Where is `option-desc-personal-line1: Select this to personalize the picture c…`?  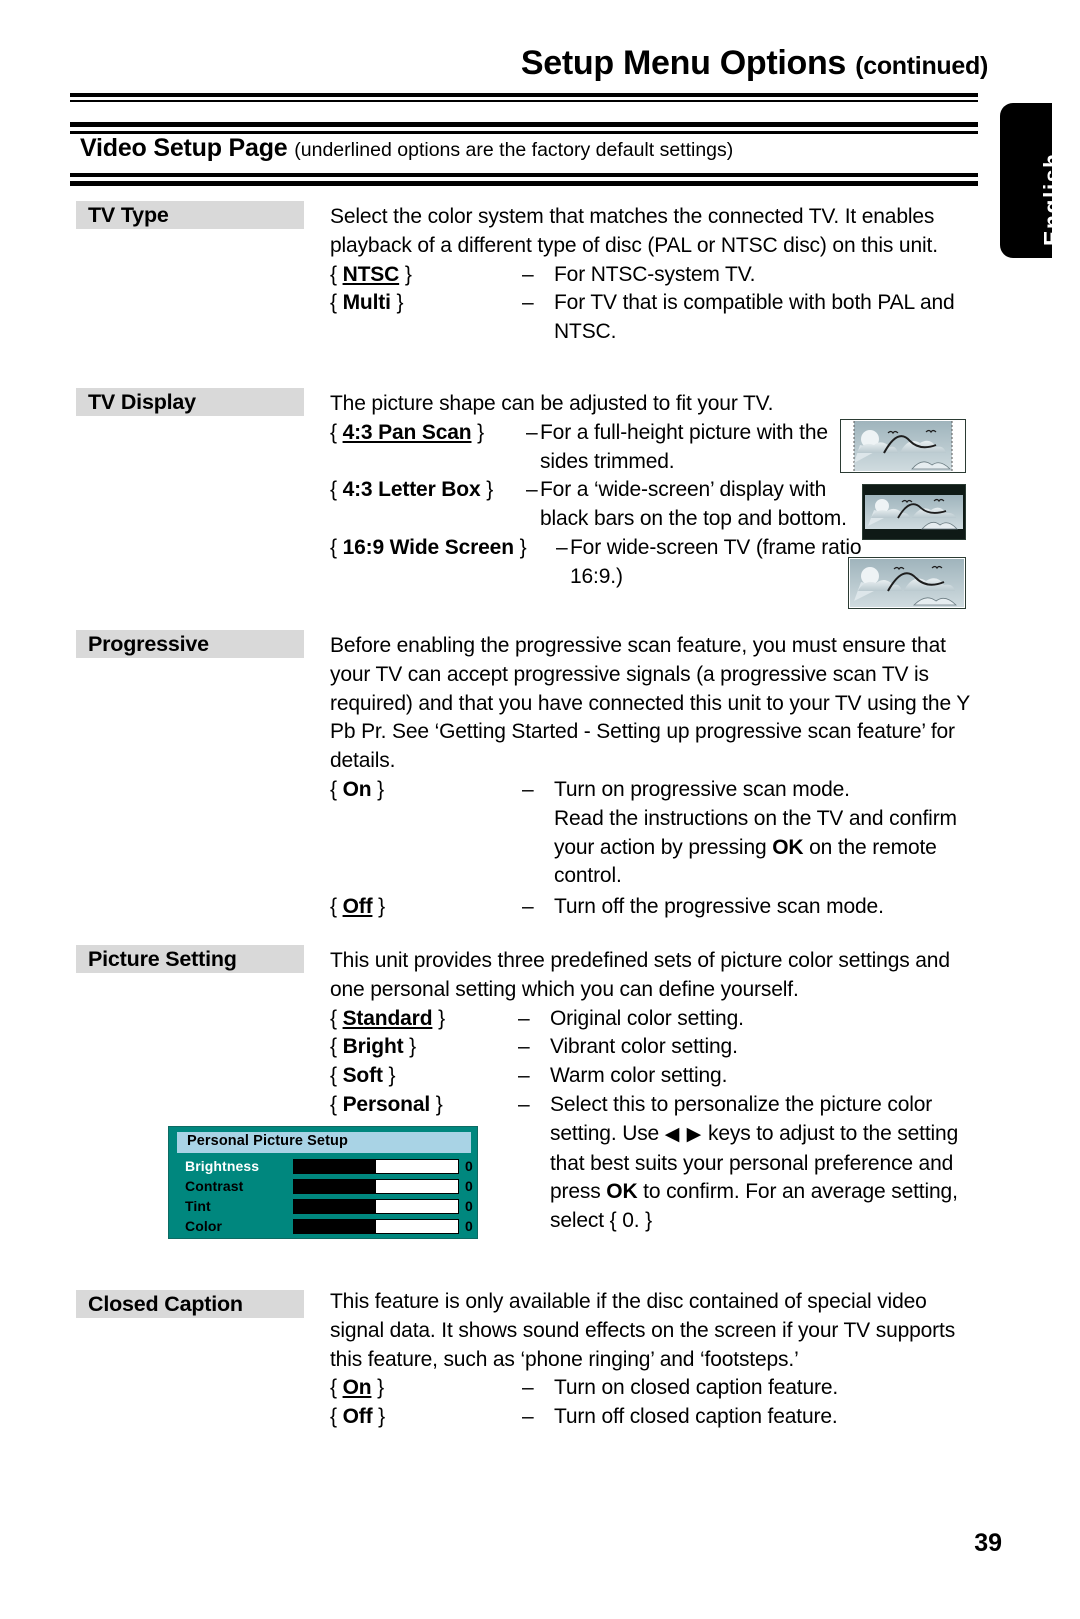 option-desc-personal-line1: Select this to personalize the picture c… is located at coordinates (741, 1104).